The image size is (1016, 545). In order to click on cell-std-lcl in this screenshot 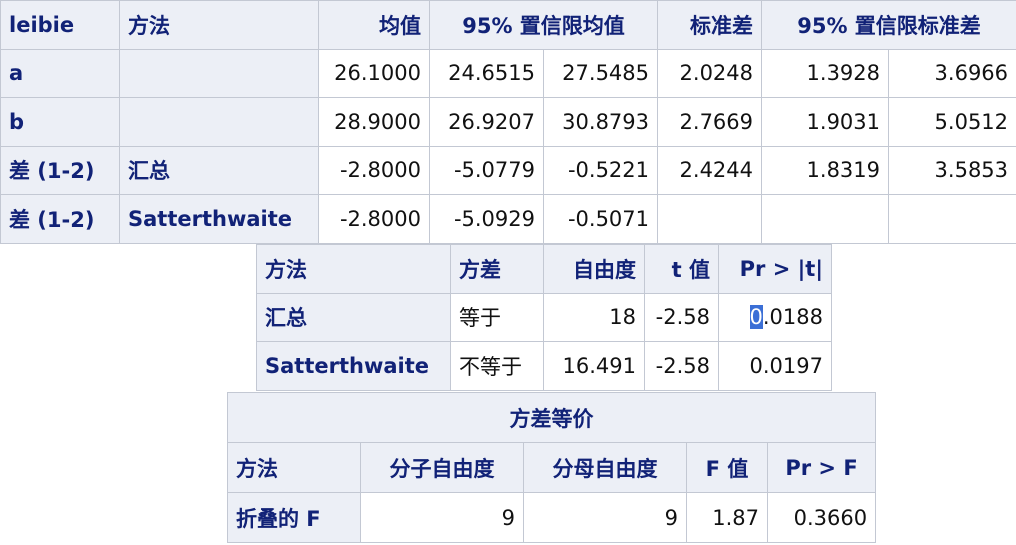, I will do `click(825, 219)`.